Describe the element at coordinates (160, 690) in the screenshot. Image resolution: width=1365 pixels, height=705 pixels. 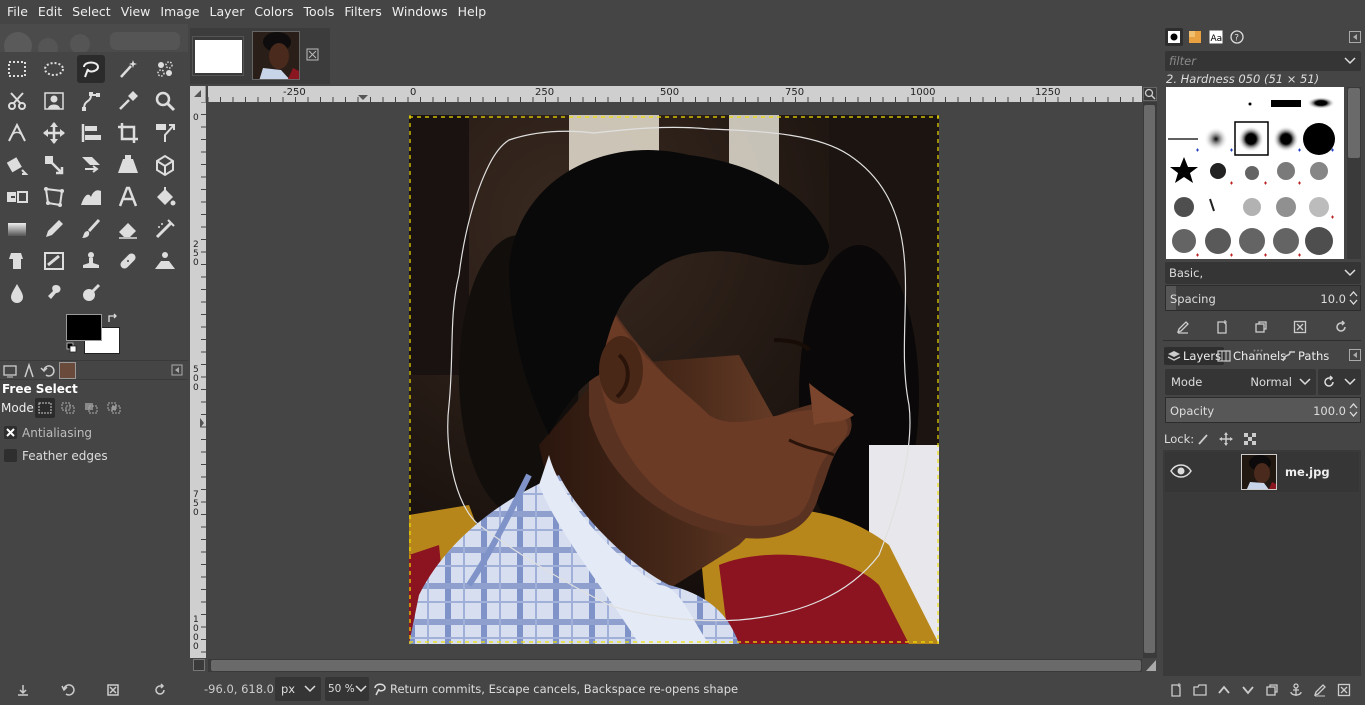
I see `reset-tool-options-icon` at that location.